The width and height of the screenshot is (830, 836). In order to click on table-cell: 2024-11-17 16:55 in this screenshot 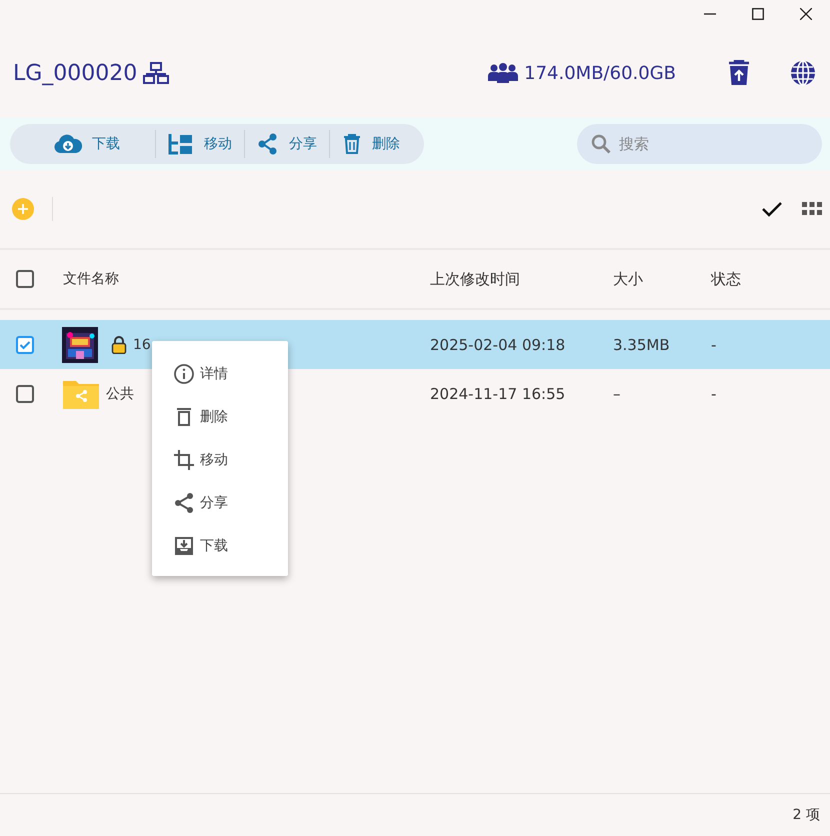, I will do `click(498, 393)`.